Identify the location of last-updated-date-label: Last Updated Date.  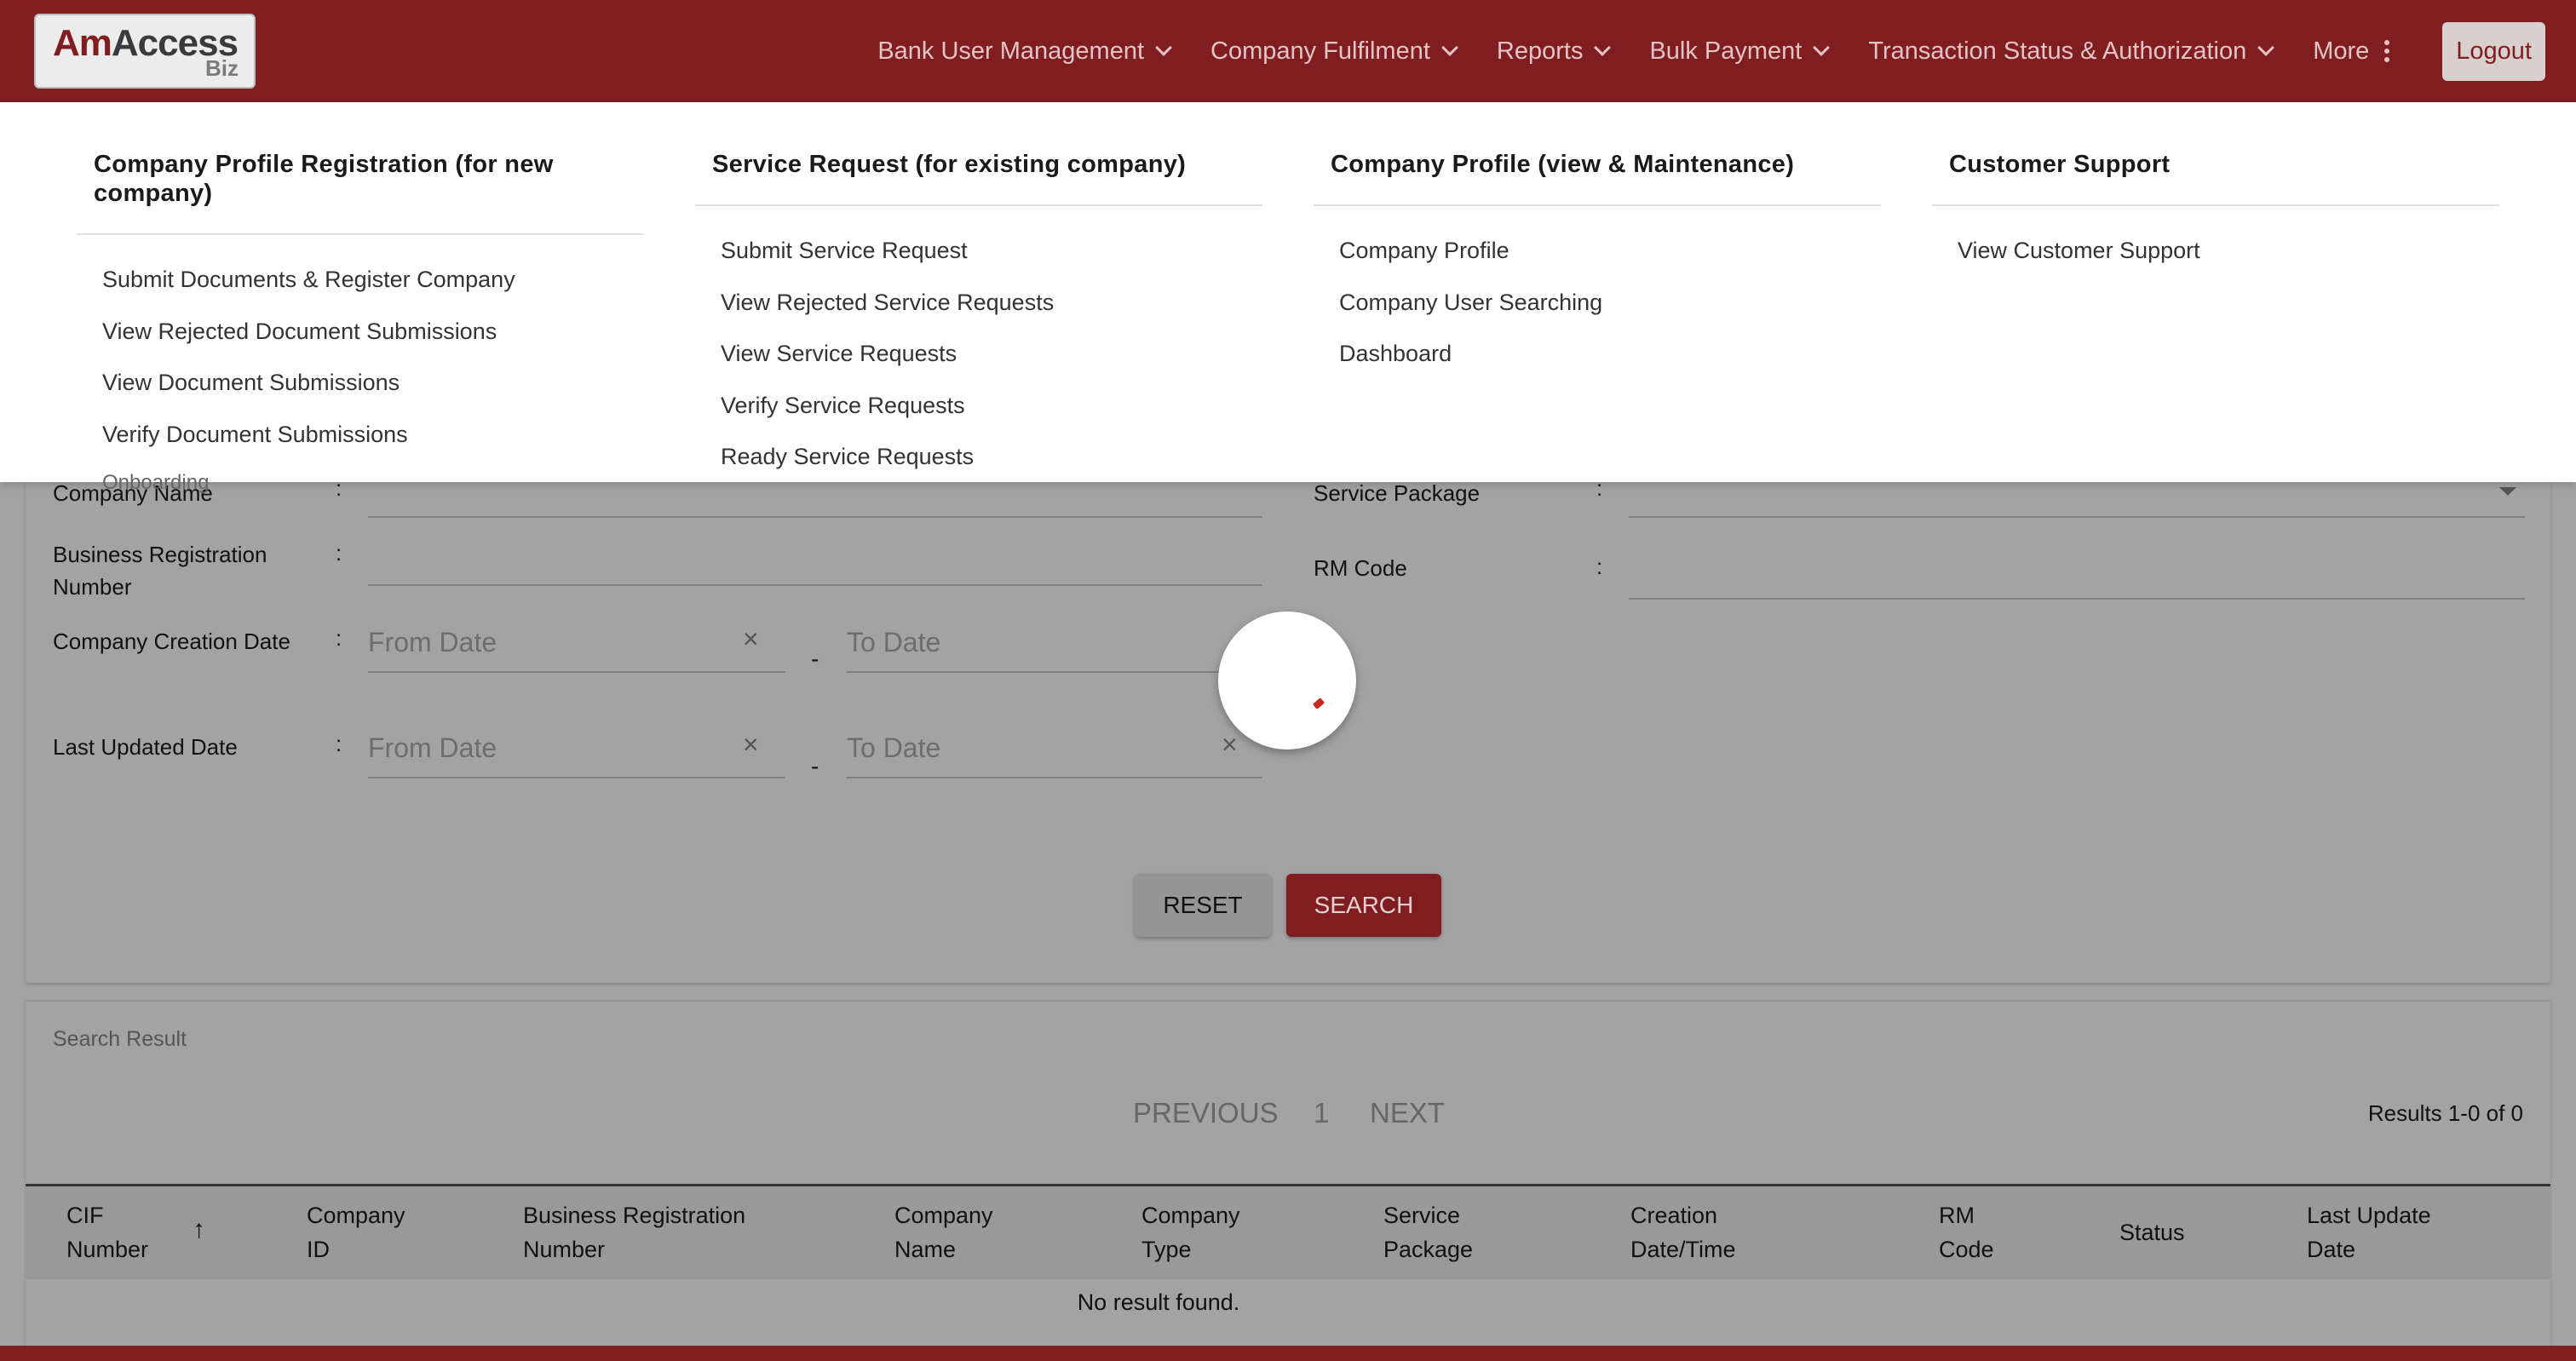
(145, 747).